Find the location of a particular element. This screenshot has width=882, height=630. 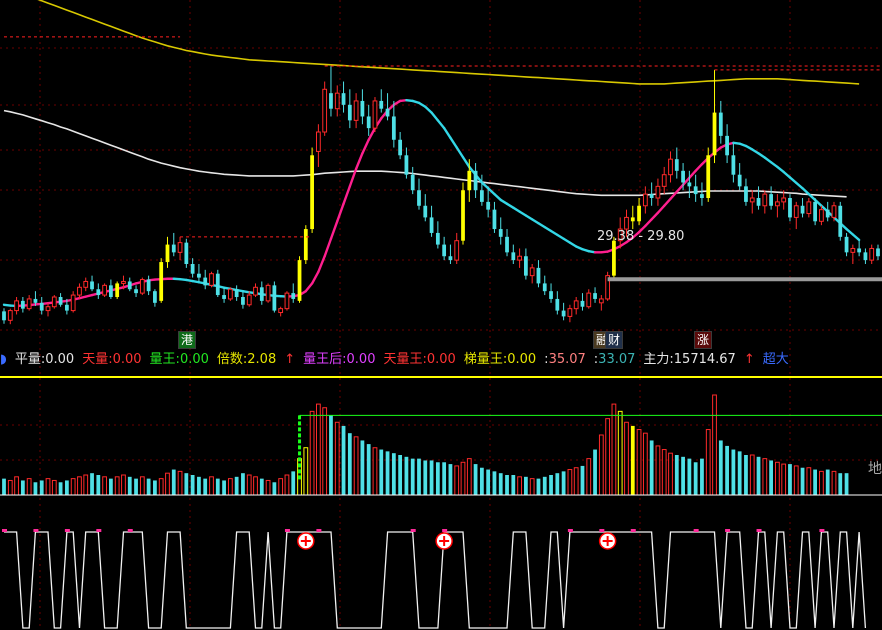

indicator-item: ↑ is located at coordinates (749, 359).